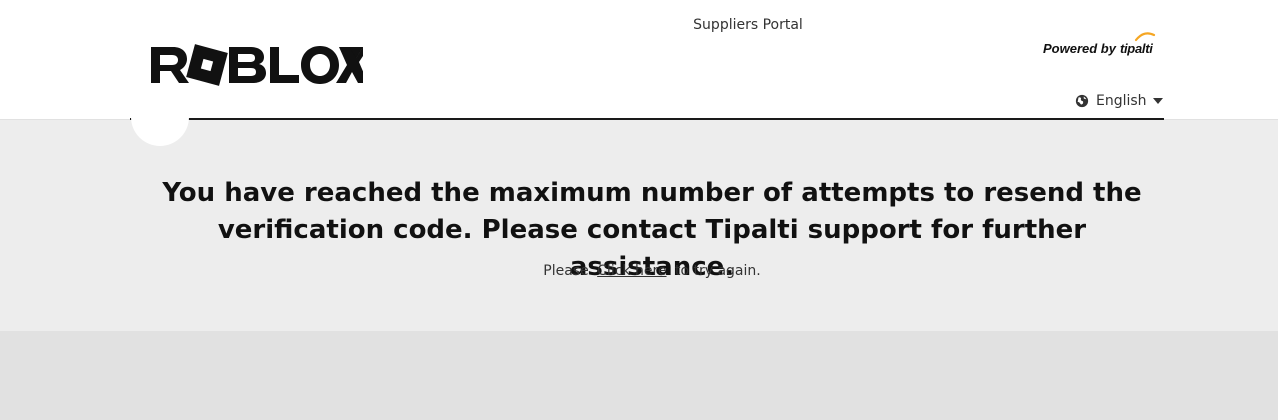 The width and height of the screenshot is (1278, 420). What do you see at coordinates (1079, 48) in the screenshot?
I see `powered-by-label: Powered by` at bounding box center [1079, 48].